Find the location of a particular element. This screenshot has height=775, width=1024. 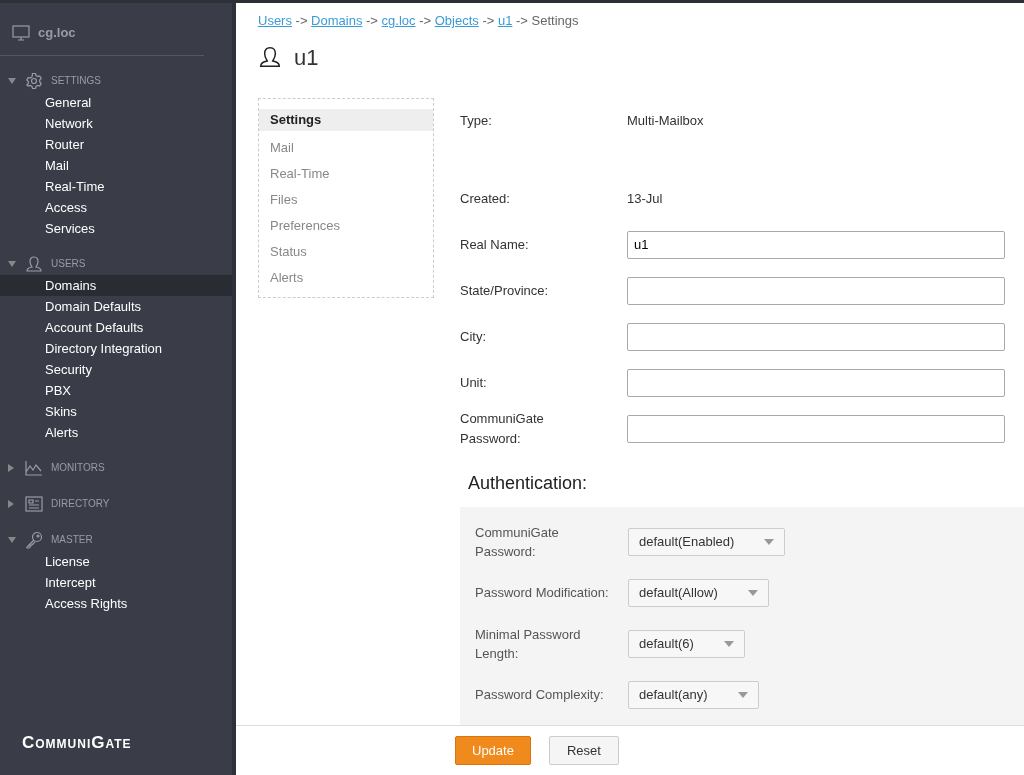

field-label: Password Modification: is located at coordinates (542, 593).